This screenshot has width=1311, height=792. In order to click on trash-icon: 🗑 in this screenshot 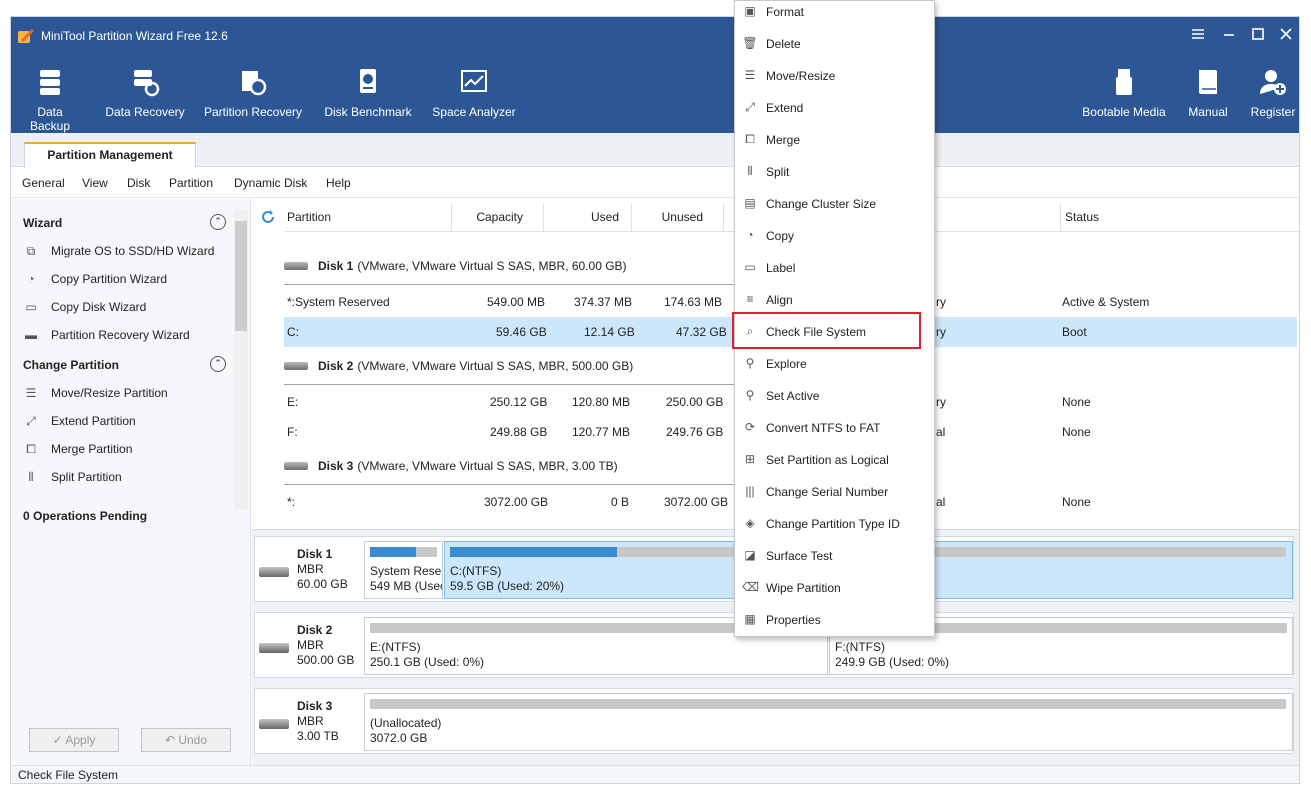, I will do `click(750, 43)`.